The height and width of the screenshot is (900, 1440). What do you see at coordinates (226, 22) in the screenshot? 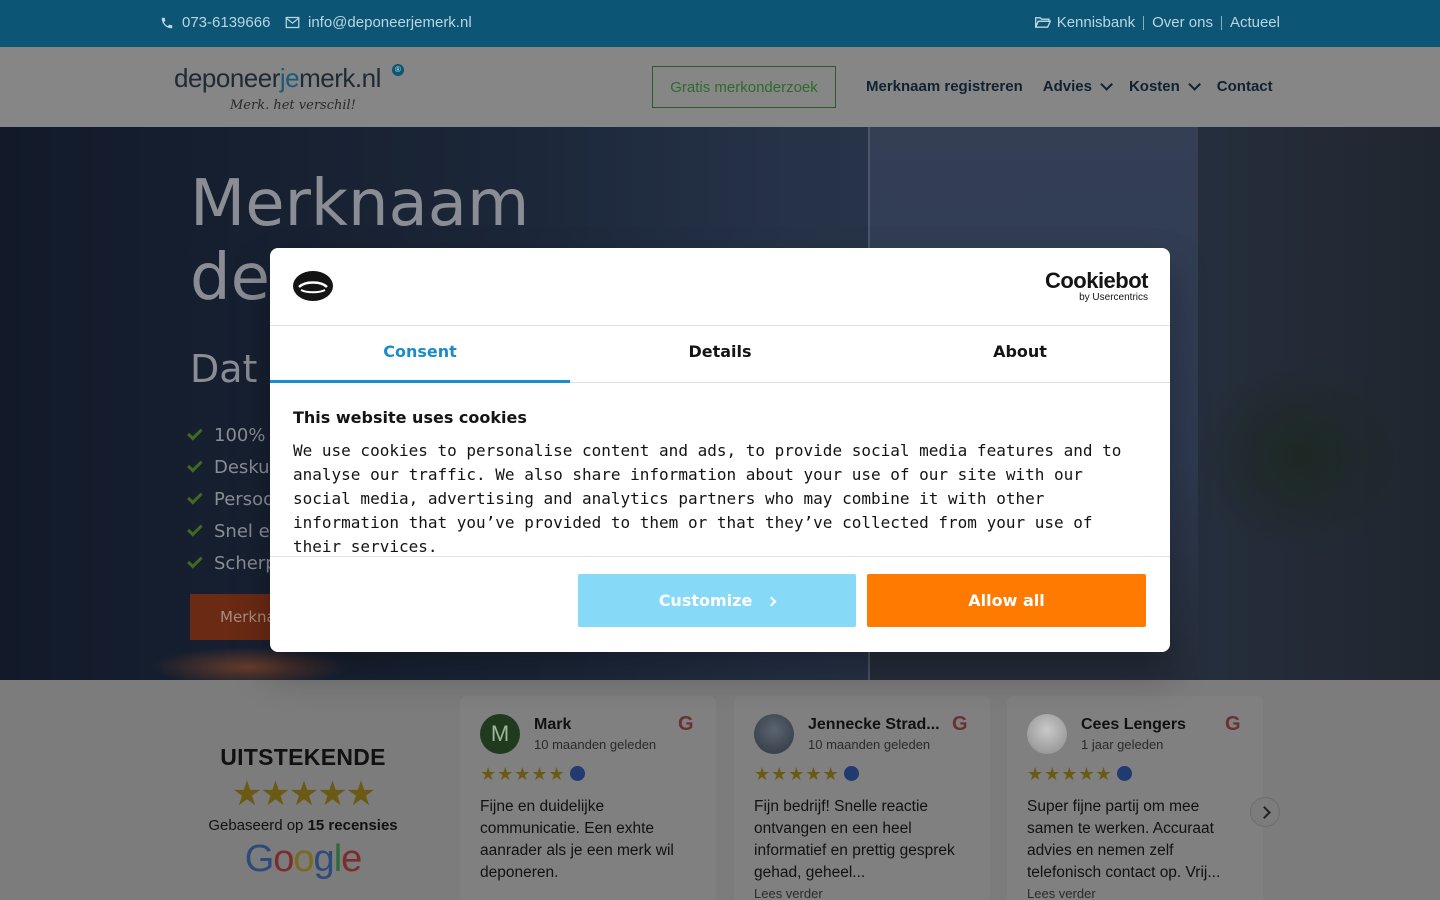
I see `phone-number: 073-6139666` at bounding box center [226, 22].